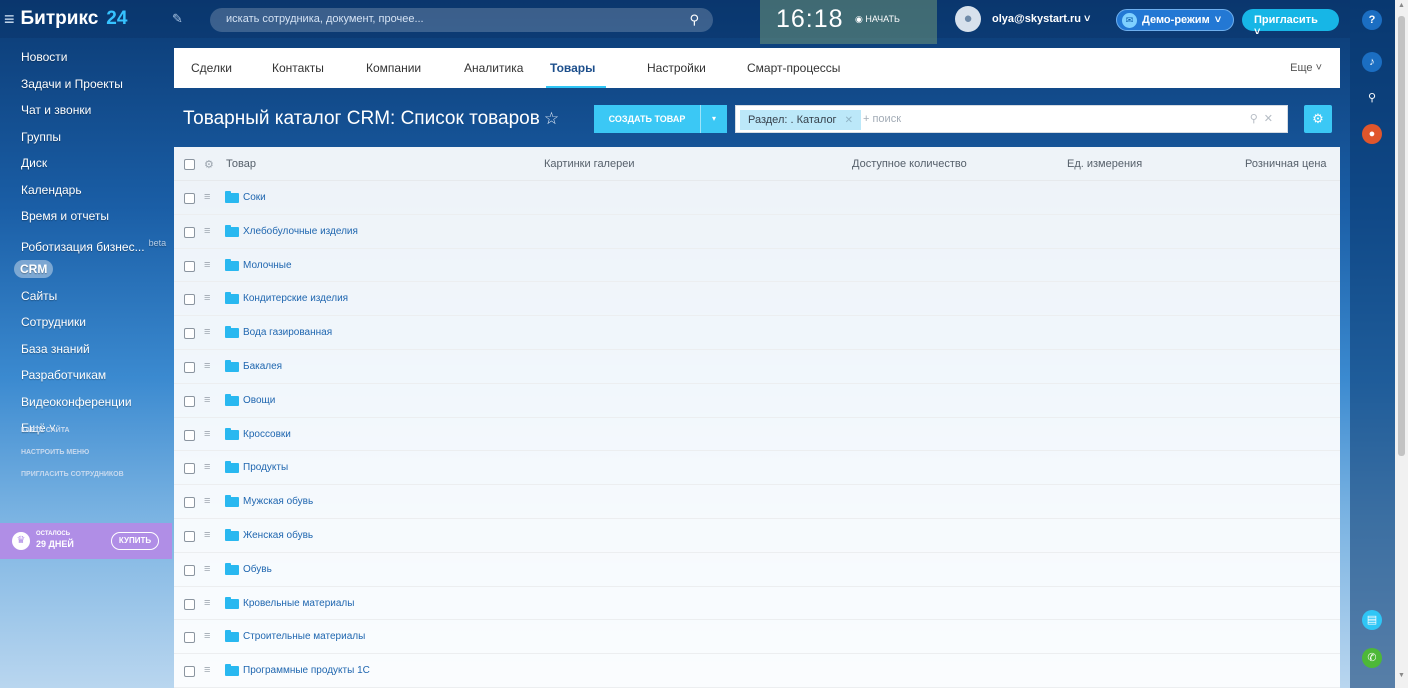 This screenshot has height=688, width=1408. What do you see at coordinates (757, 604) in the screenshot?
I see `table-row: ≡ Кровельные материалы` at bounding box center [757, 604].